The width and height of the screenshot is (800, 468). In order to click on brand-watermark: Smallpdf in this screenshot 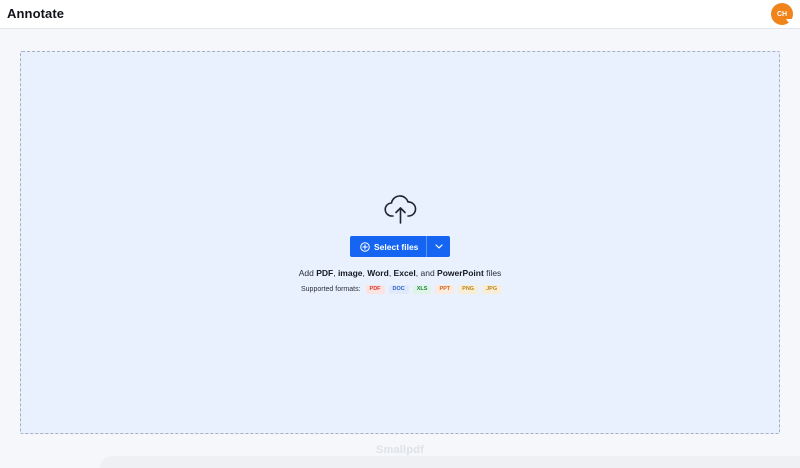, I will do `click(400, 450)`.